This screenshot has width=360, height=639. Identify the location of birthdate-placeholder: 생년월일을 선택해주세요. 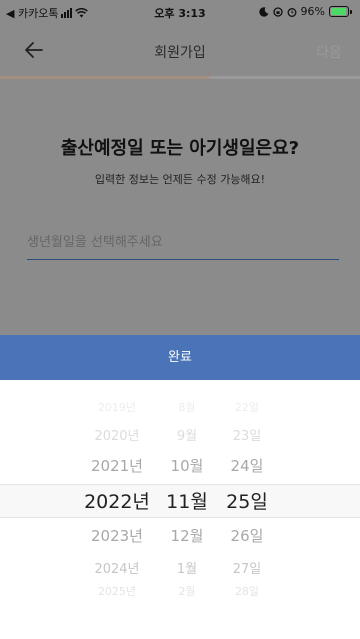
(95, 242).